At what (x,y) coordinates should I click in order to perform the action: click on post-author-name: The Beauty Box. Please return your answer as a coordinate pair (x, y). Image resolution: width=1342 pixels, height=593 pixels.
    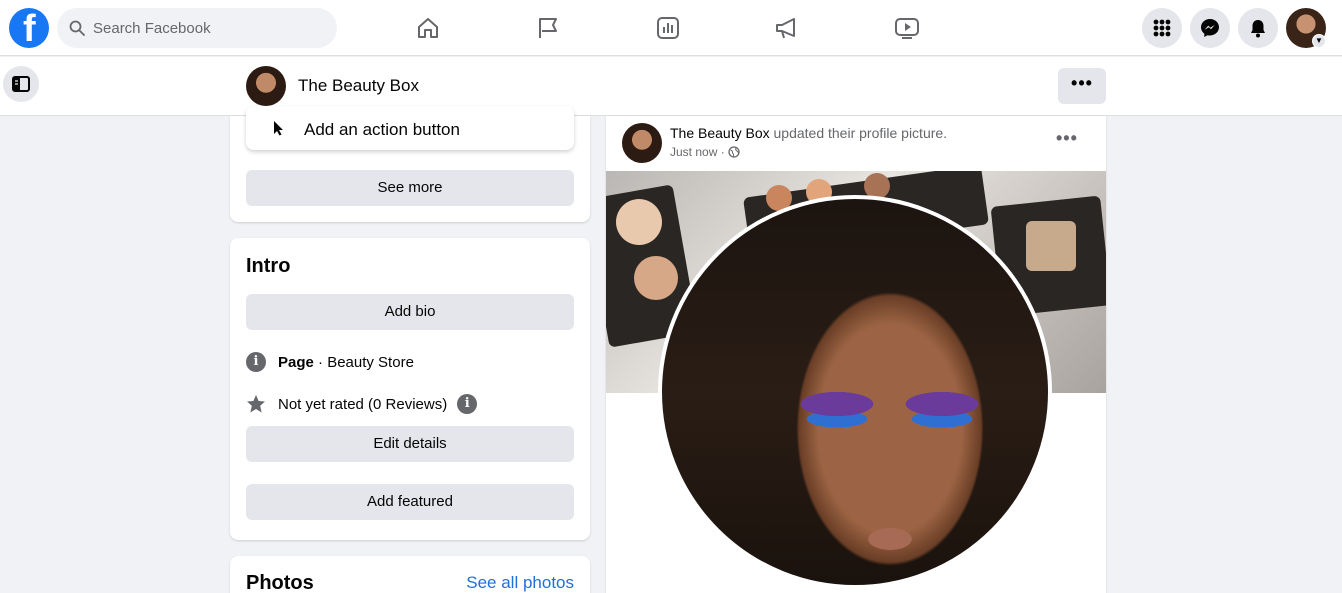
    Looking at the image, I should click on (720, 133).